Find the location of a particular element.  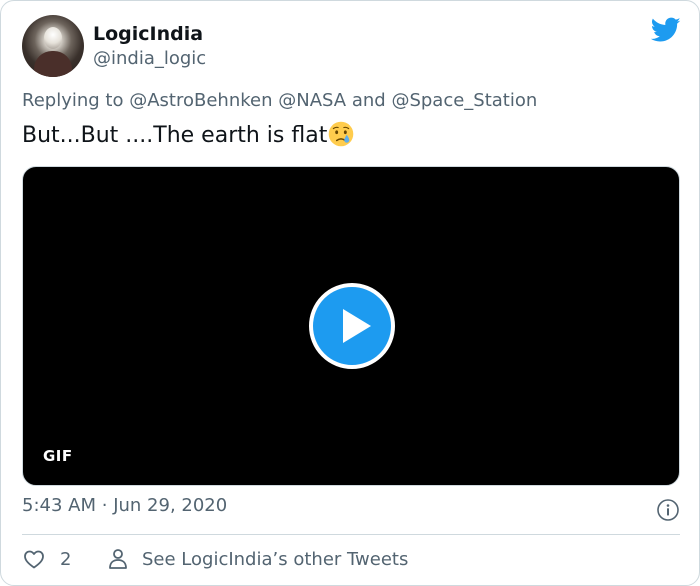

avatar is located at coordinates (53, 46).